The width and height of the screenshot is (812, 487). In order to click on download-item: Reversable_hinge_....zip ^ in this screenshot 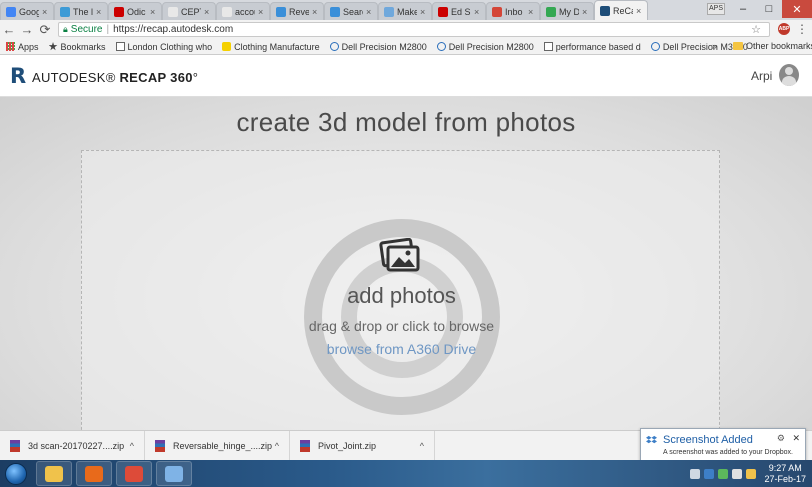, I will do `click(217, 445)`.